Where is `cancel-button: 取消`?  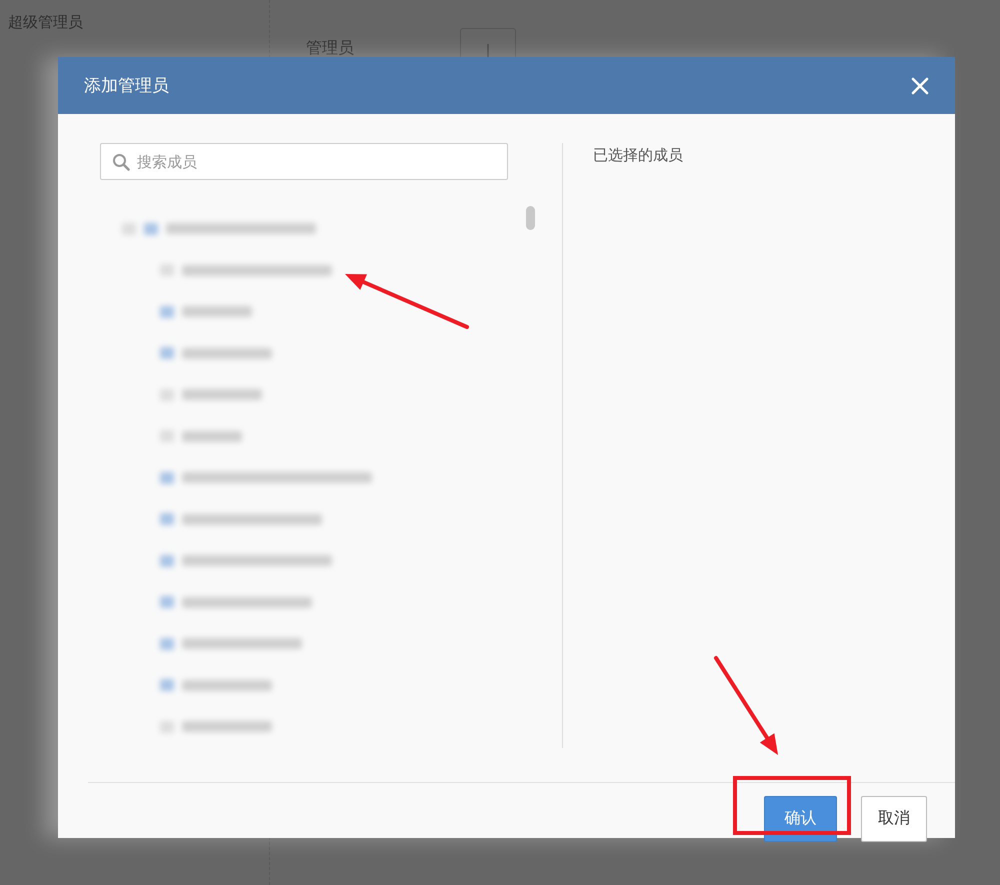 cancel-button: 取消 is located at coordinates (894, 819).